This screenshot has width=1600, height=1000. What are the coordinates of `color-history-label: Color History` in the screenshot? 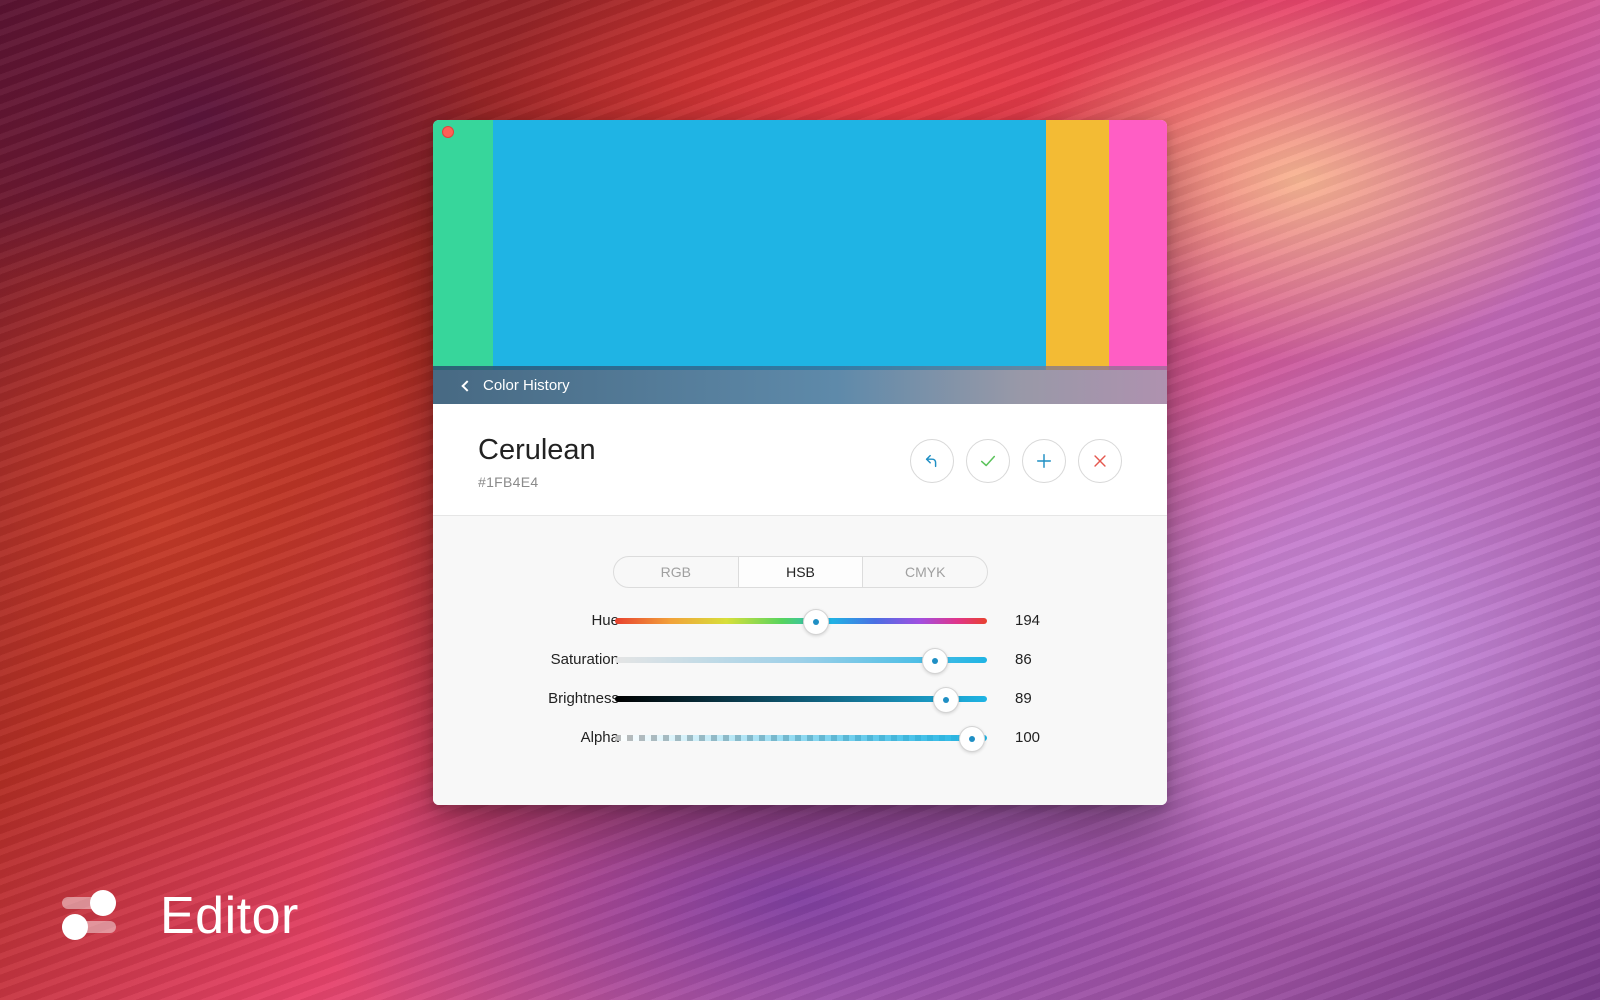 It's located at (526, 385).